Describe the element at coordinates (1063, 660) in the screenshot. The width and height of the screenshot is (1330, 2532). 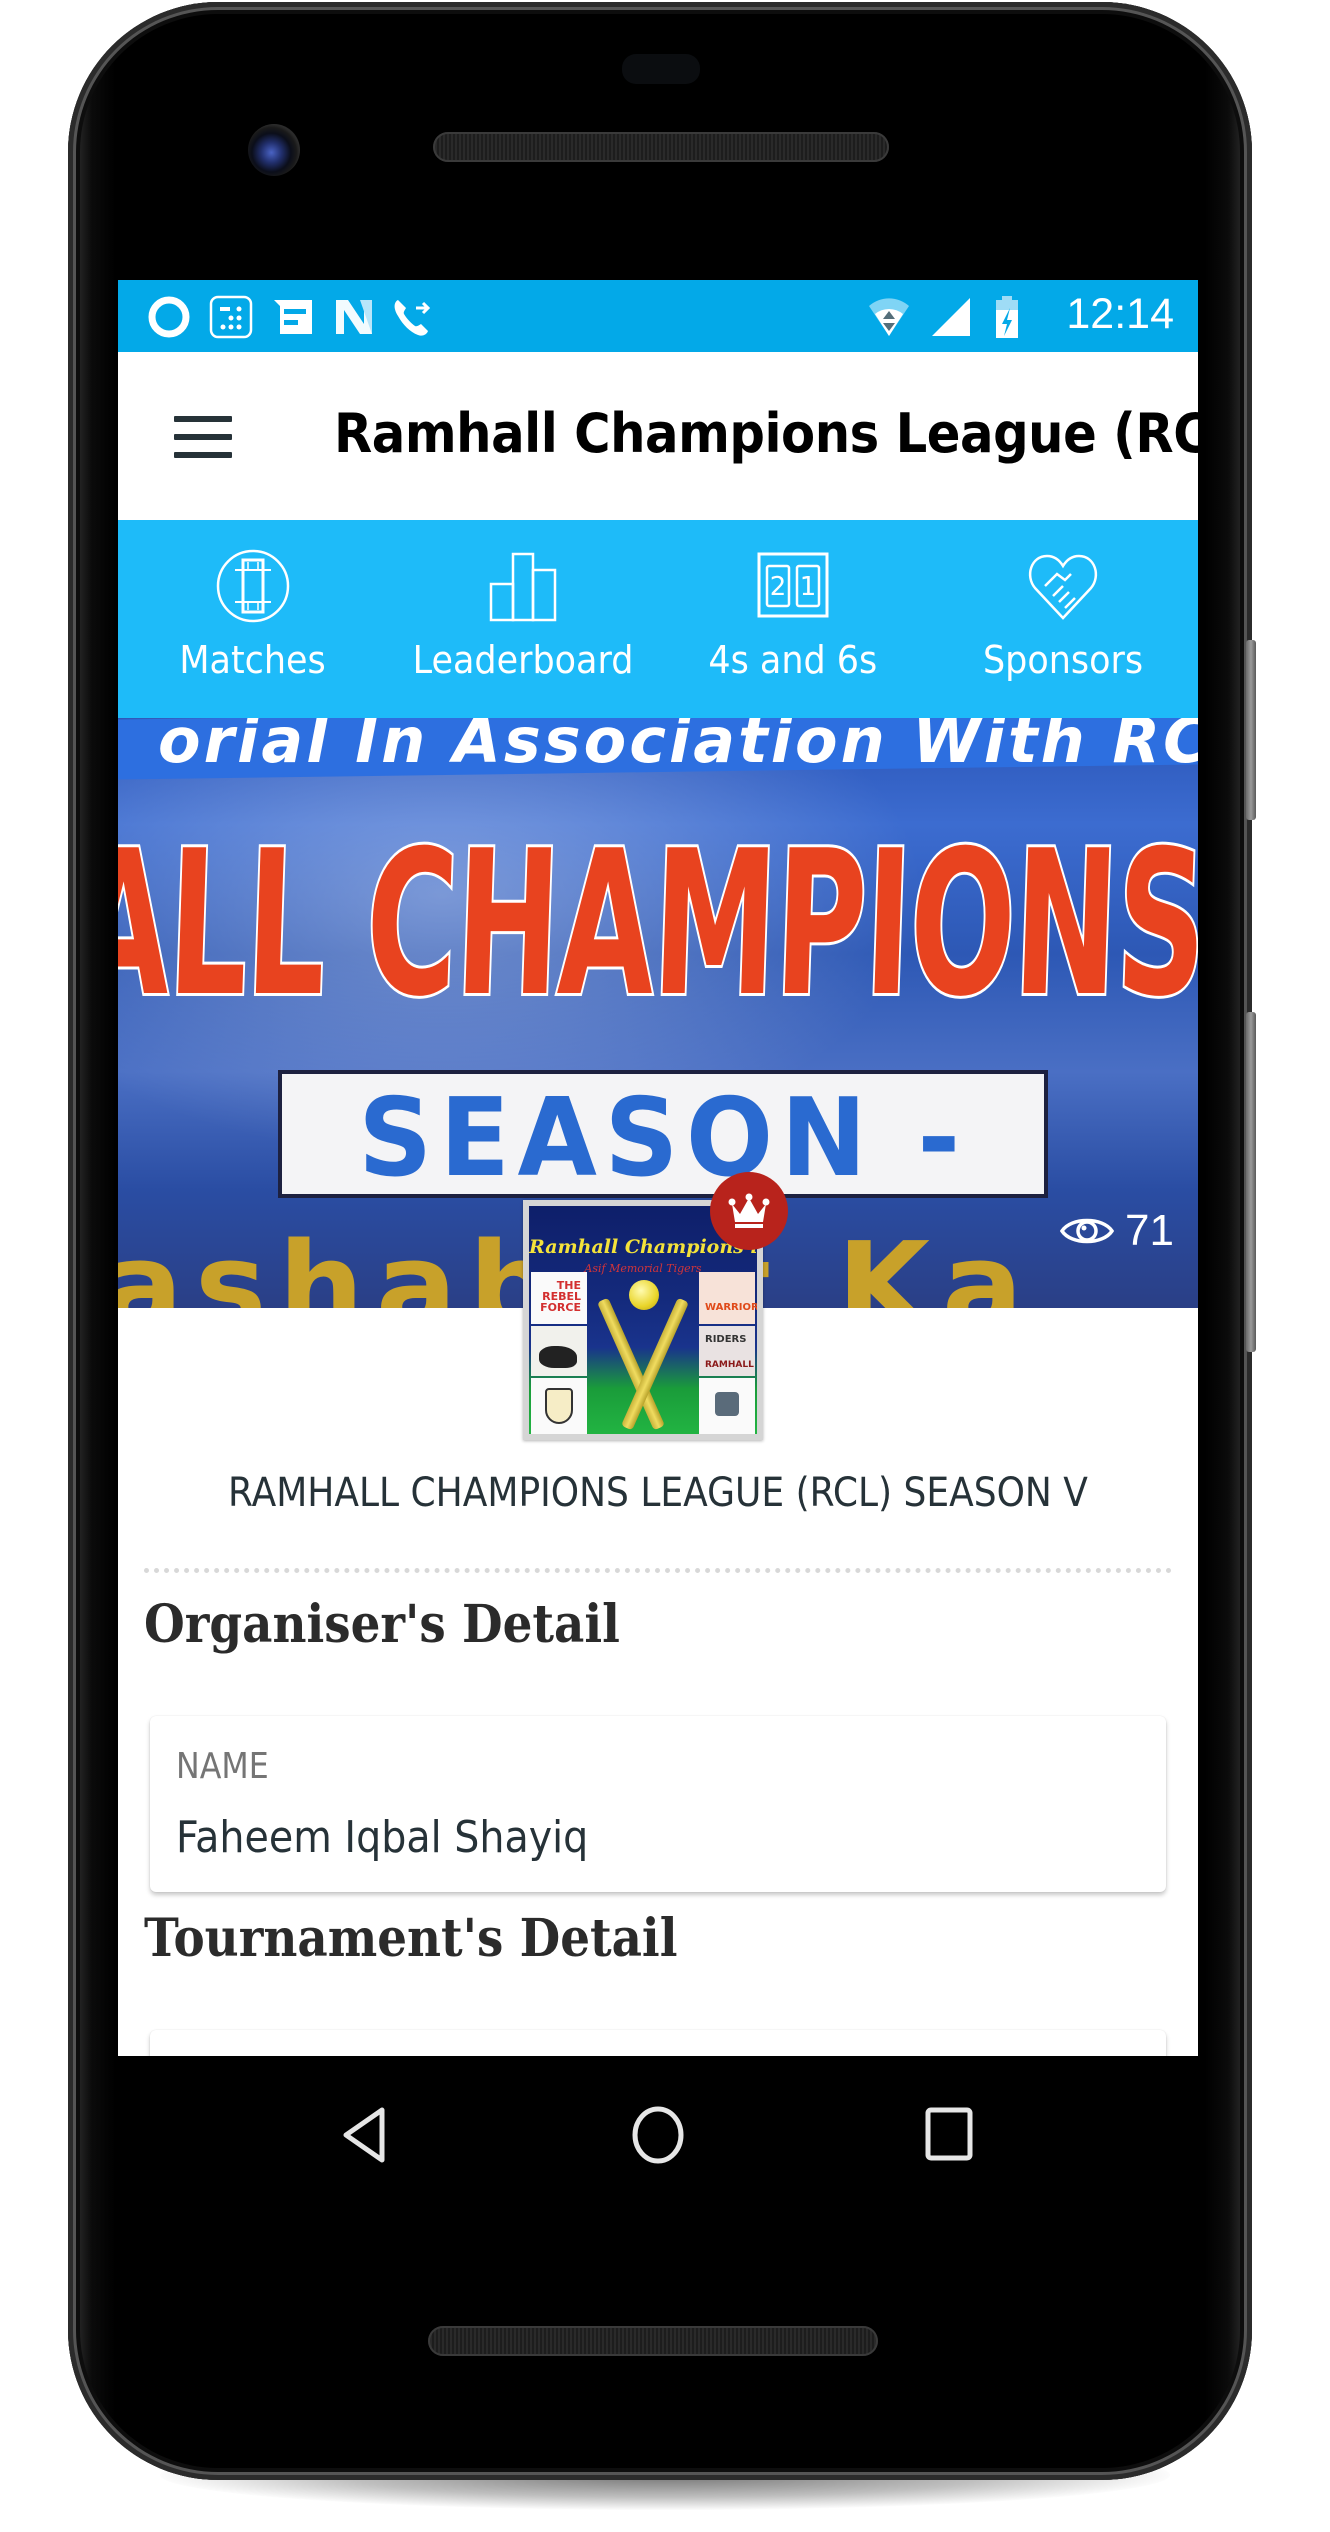
I see `tab-label: Sponsors` at that location.